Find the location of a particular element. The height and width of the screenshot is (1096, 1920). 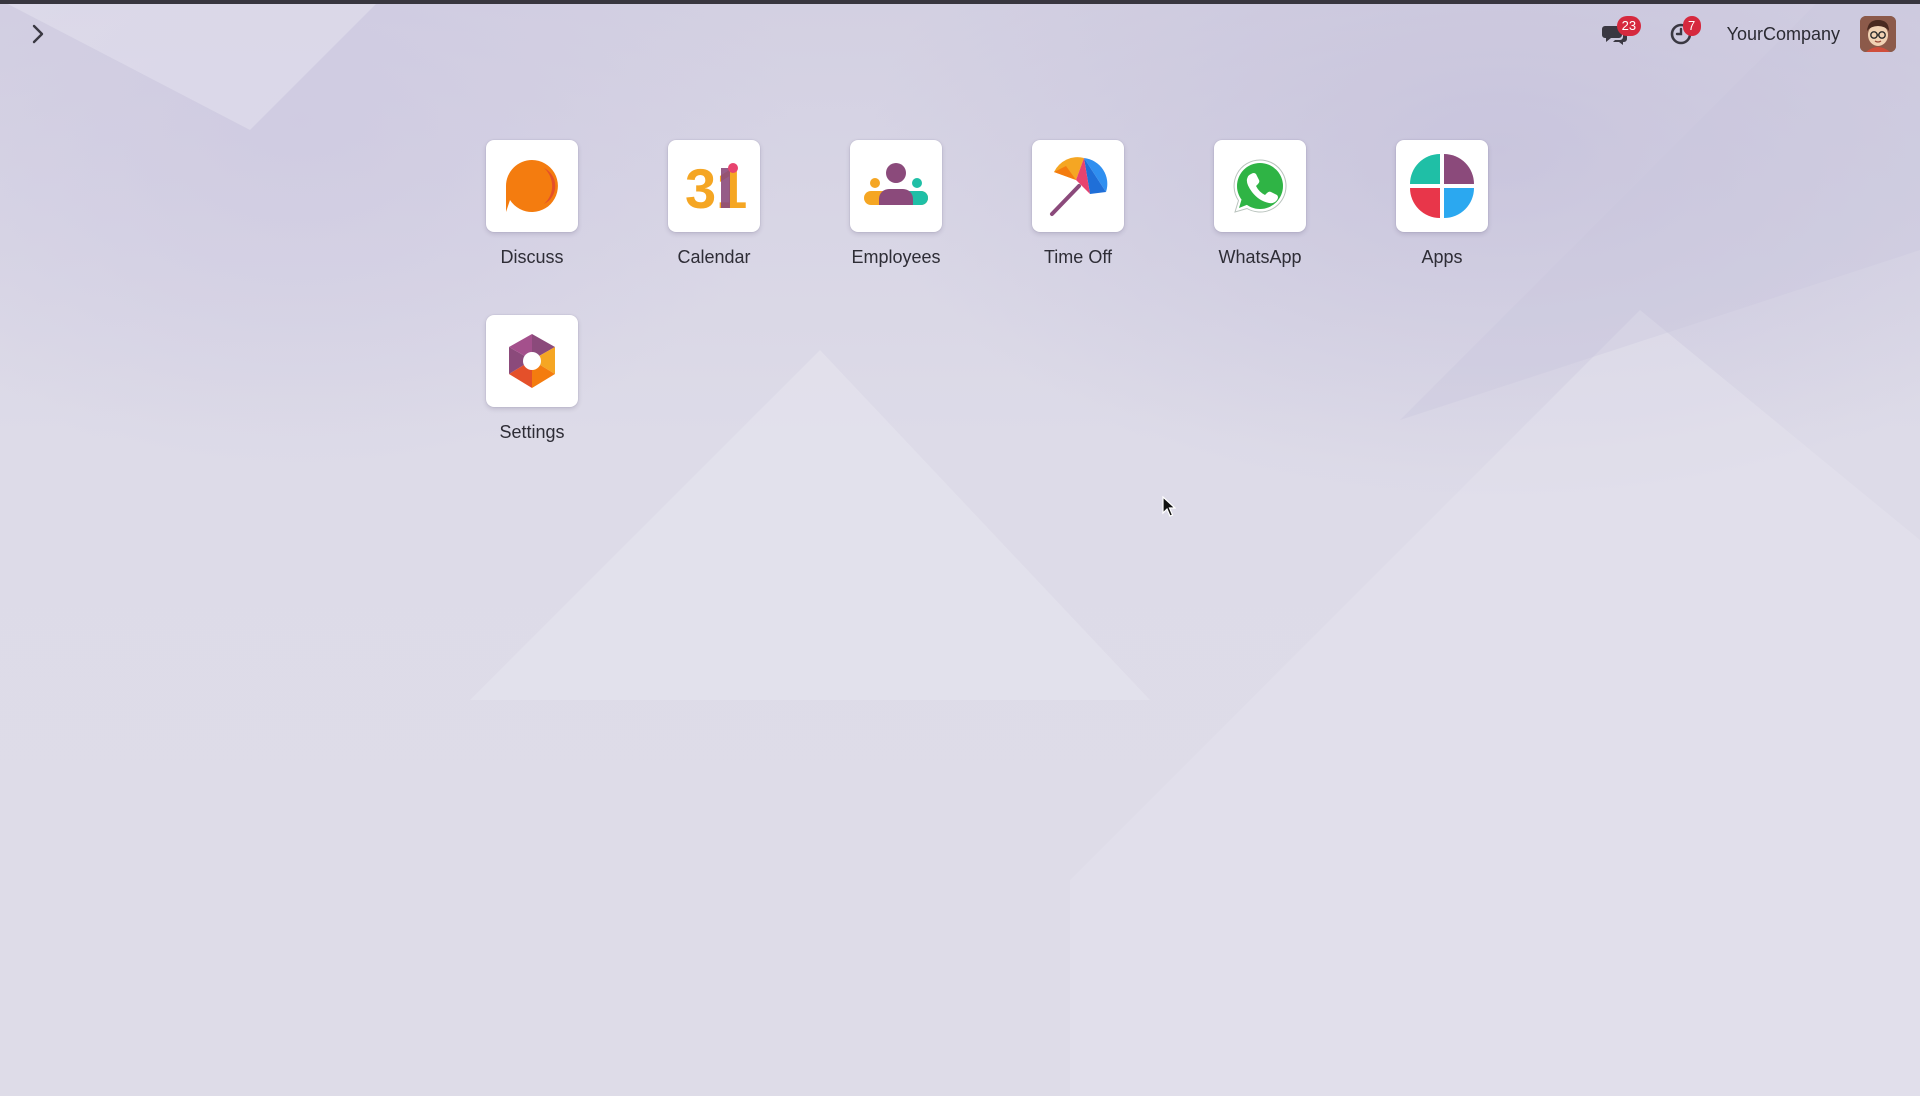

time-off-icon is located at coordinates (1079, 186).